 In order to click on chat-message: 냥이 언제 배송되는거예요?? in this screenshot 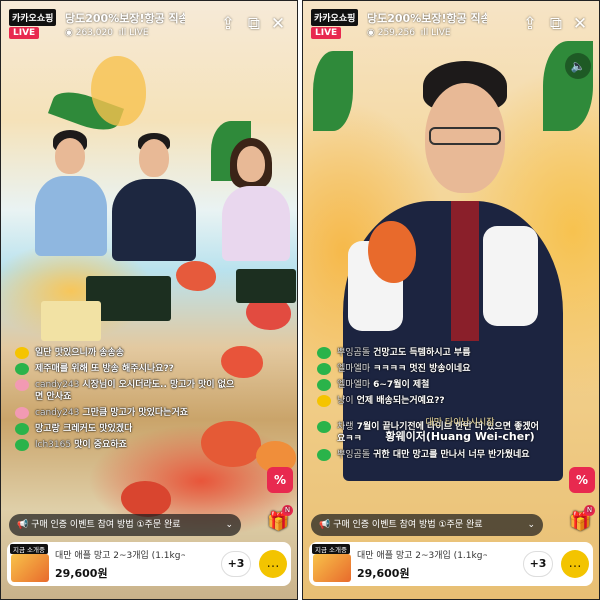, I will do `click(440, 401)`.